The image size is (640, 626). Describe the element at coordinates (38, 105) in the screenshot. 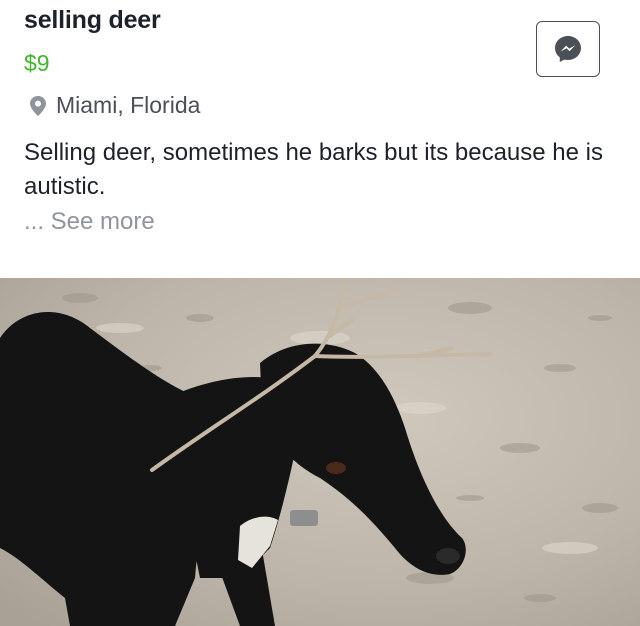

I see `location-pin-icon` at that location.